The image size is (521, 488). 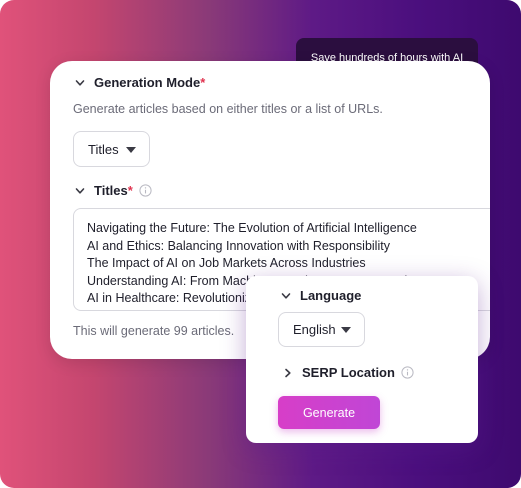 I want to click on language-select: English, so click(x=321, y=329).